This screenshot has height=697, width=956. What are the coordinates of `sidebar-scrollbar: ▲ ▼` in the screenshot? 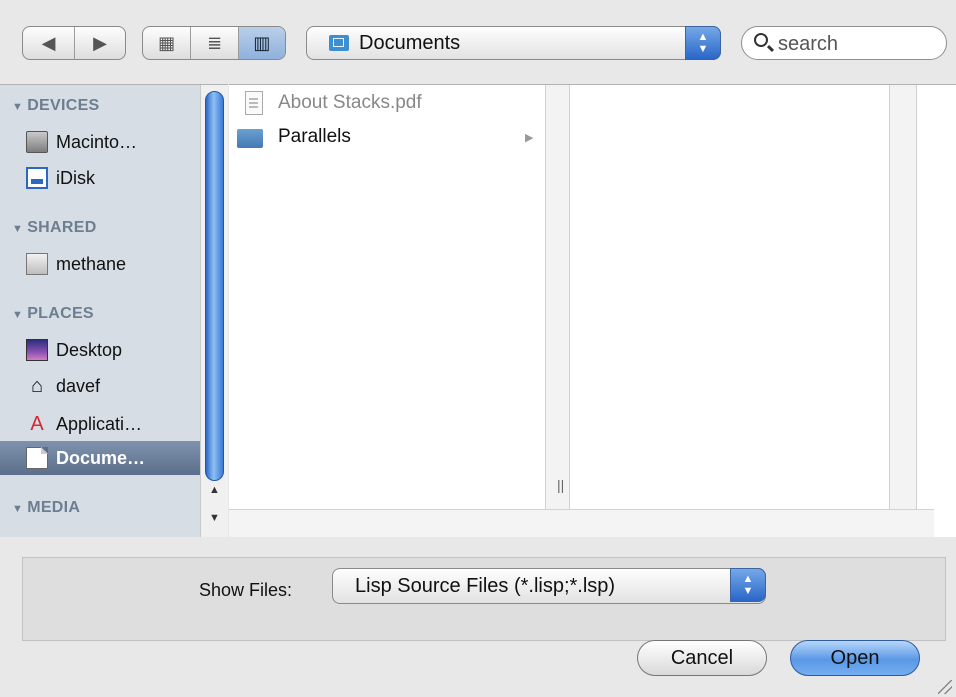 It's located at (214, 311).